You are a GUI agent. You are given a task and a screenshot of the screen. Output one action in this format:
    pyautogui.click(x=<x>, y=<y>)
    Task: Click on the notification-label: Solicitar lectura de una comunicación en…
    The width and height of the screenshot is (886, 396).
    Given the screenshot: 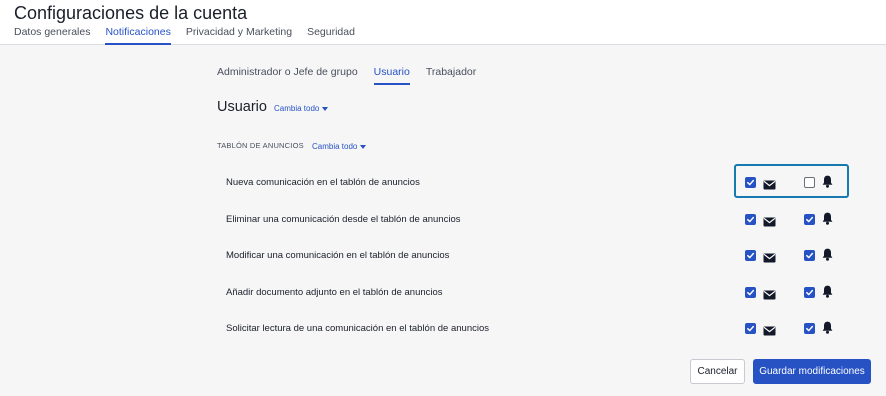 What is the action you would take?
    pyautogui.click(x=357, y=329)
    